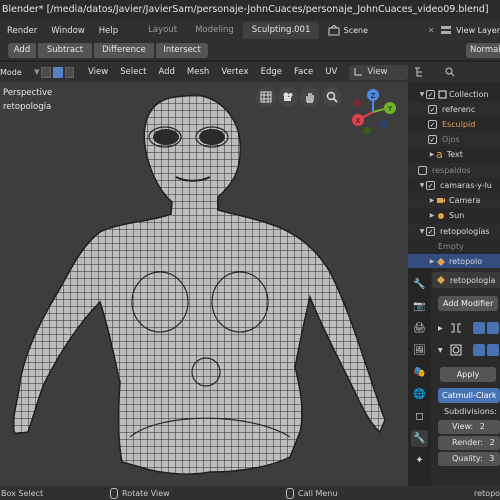  I want to click on world-tab-icon: 🌐, so click(419, 394).